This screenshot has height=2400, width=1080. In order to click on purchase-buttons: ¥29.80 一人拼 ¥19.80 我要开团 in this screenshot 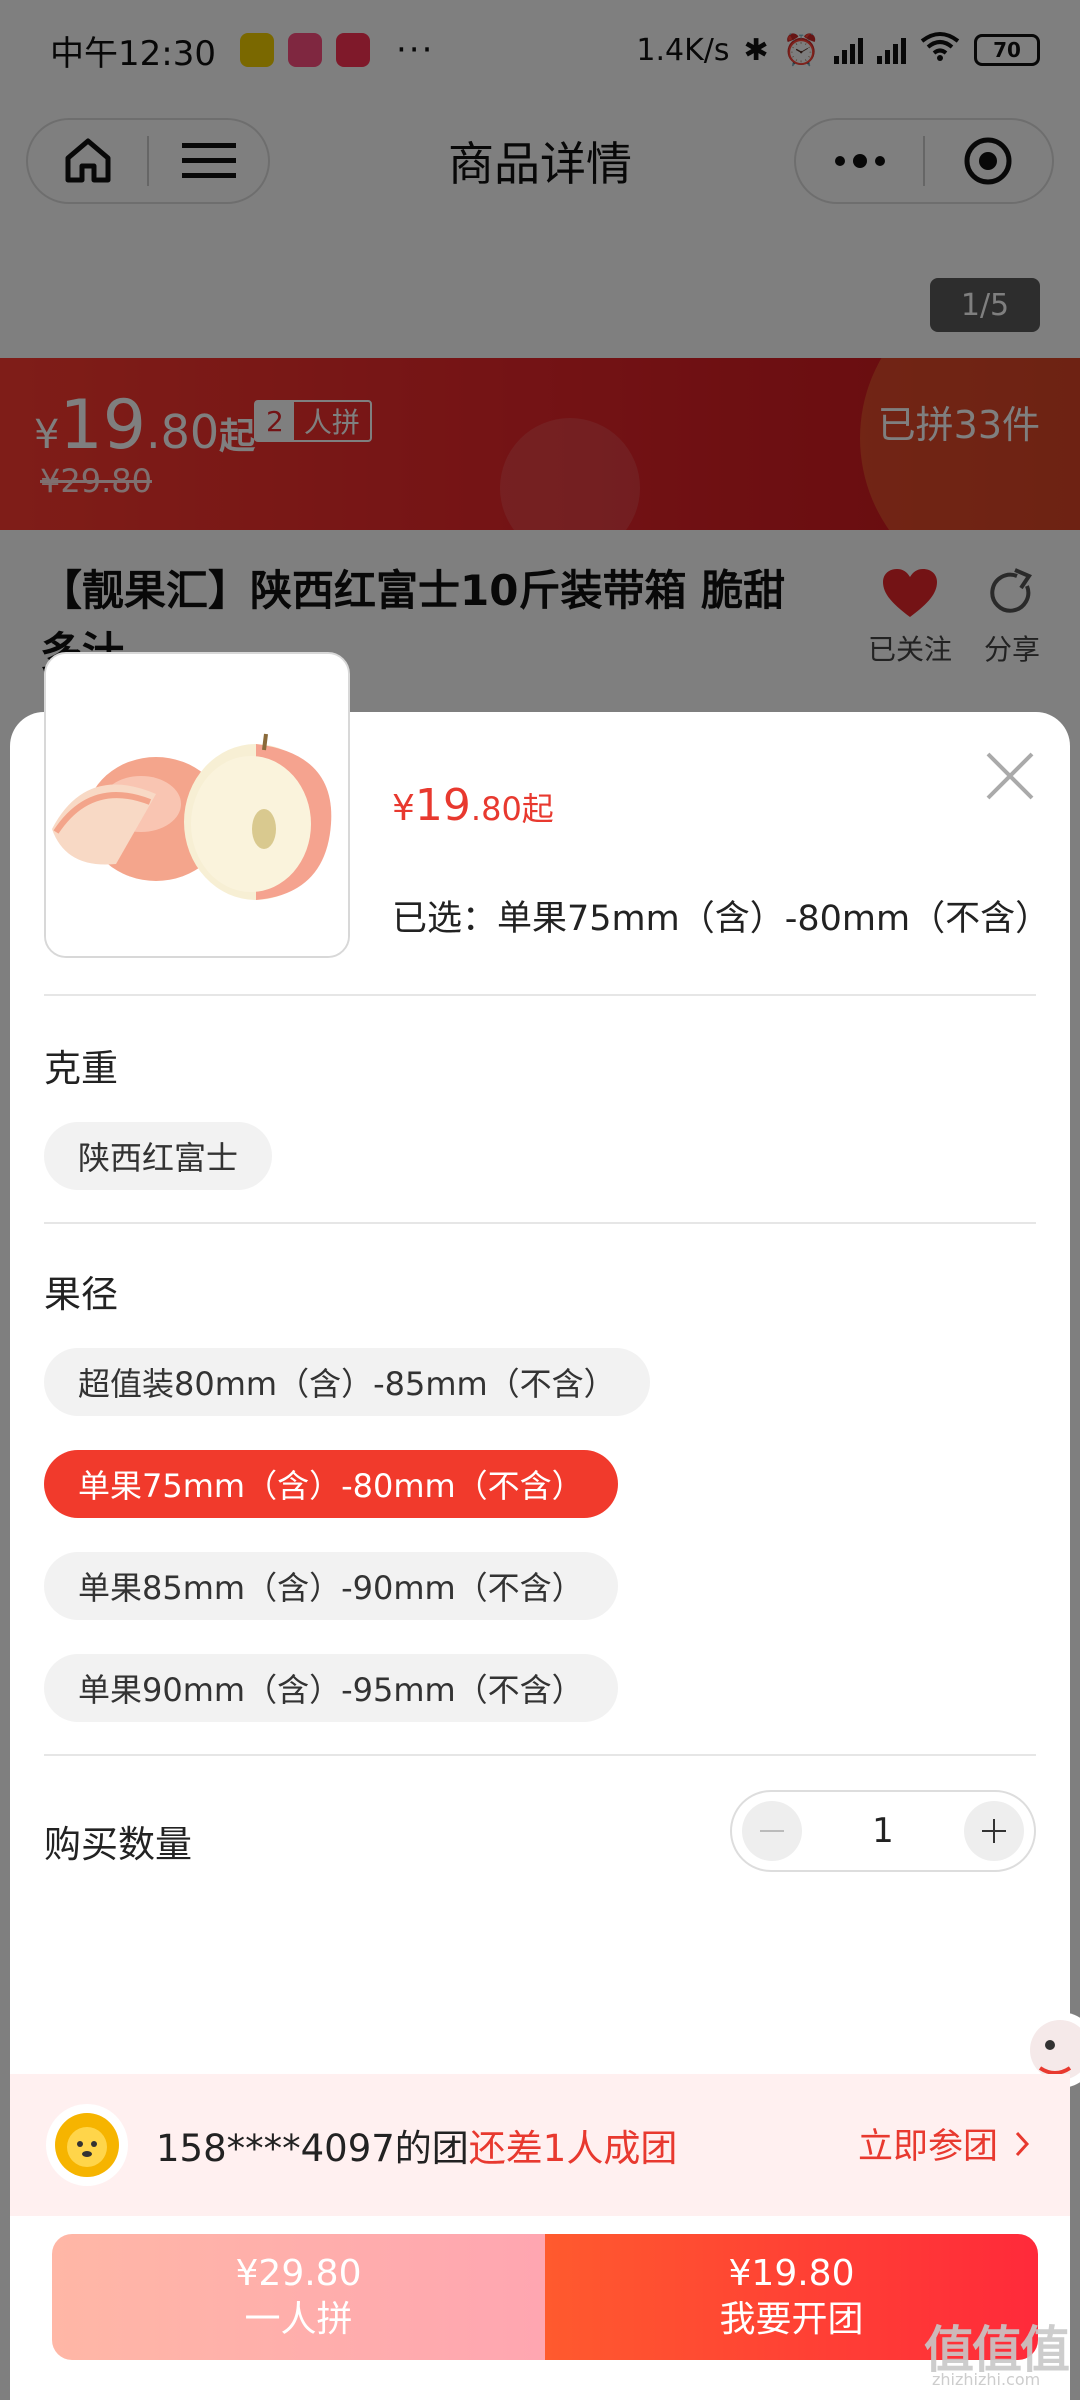, I will do `click(545, 2297)`.